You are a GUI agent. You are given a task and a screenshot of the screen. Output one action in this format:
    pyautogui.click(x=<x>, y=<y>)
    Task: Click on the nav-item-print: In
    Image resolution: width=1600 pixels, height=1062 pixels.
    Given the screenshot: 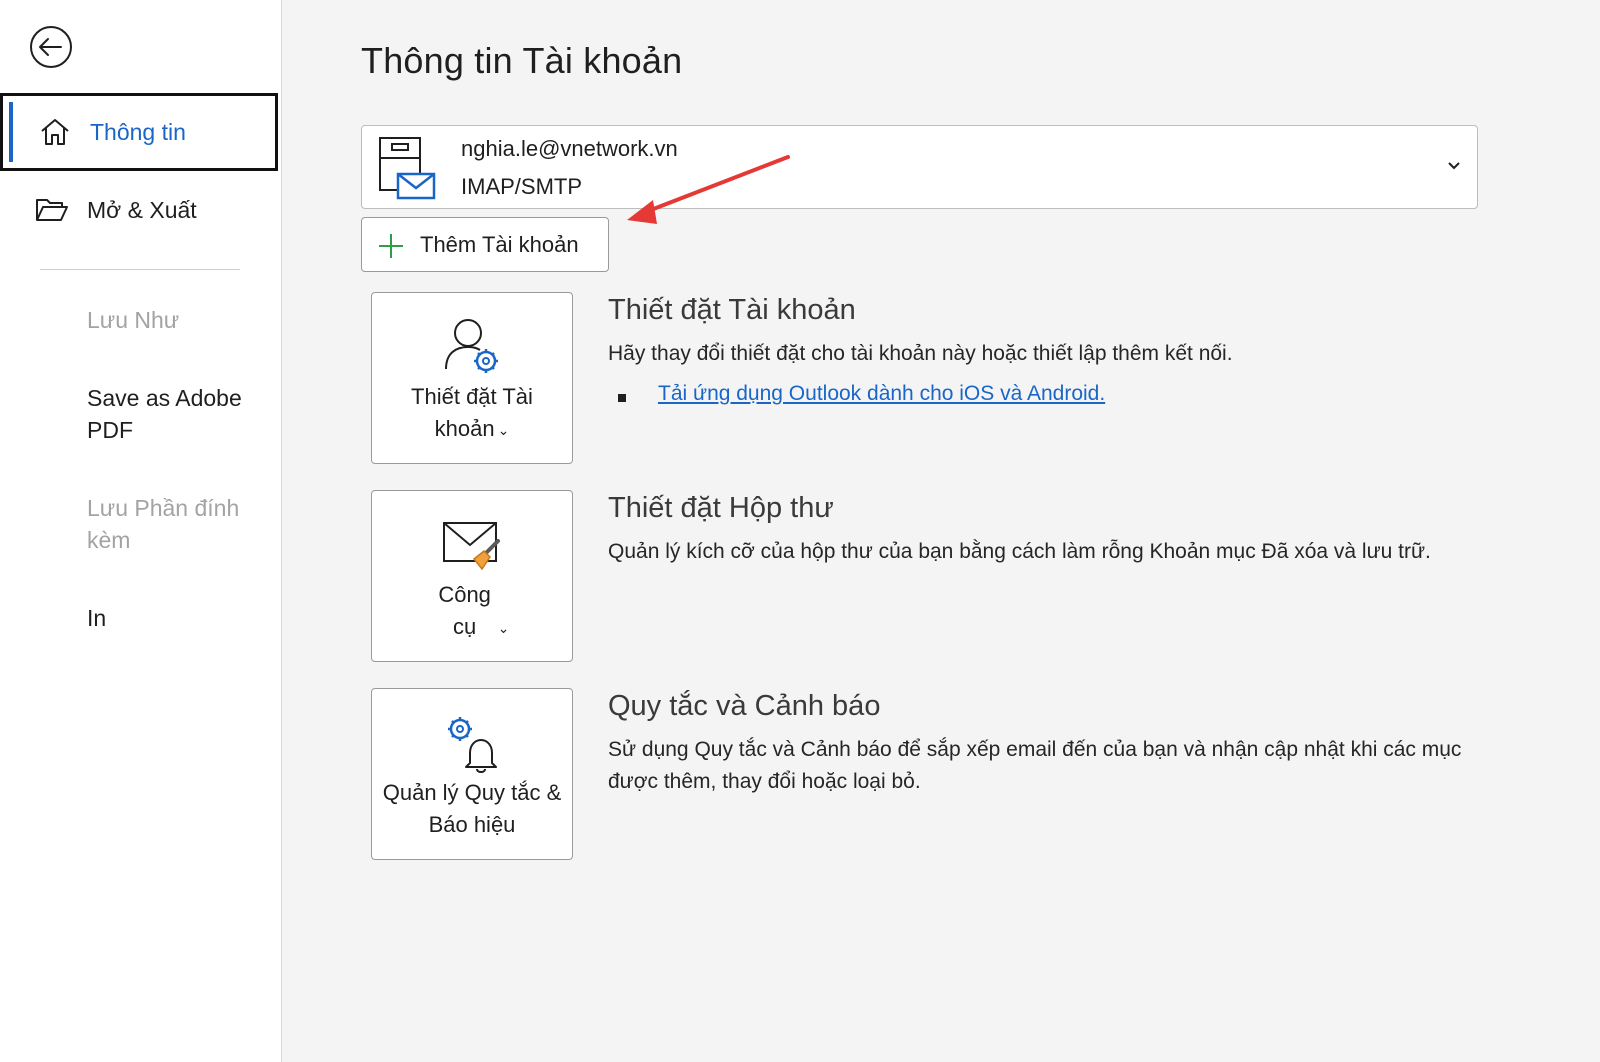 What is the action you would take?
    pyautogui.click(x=177, y=618)
    